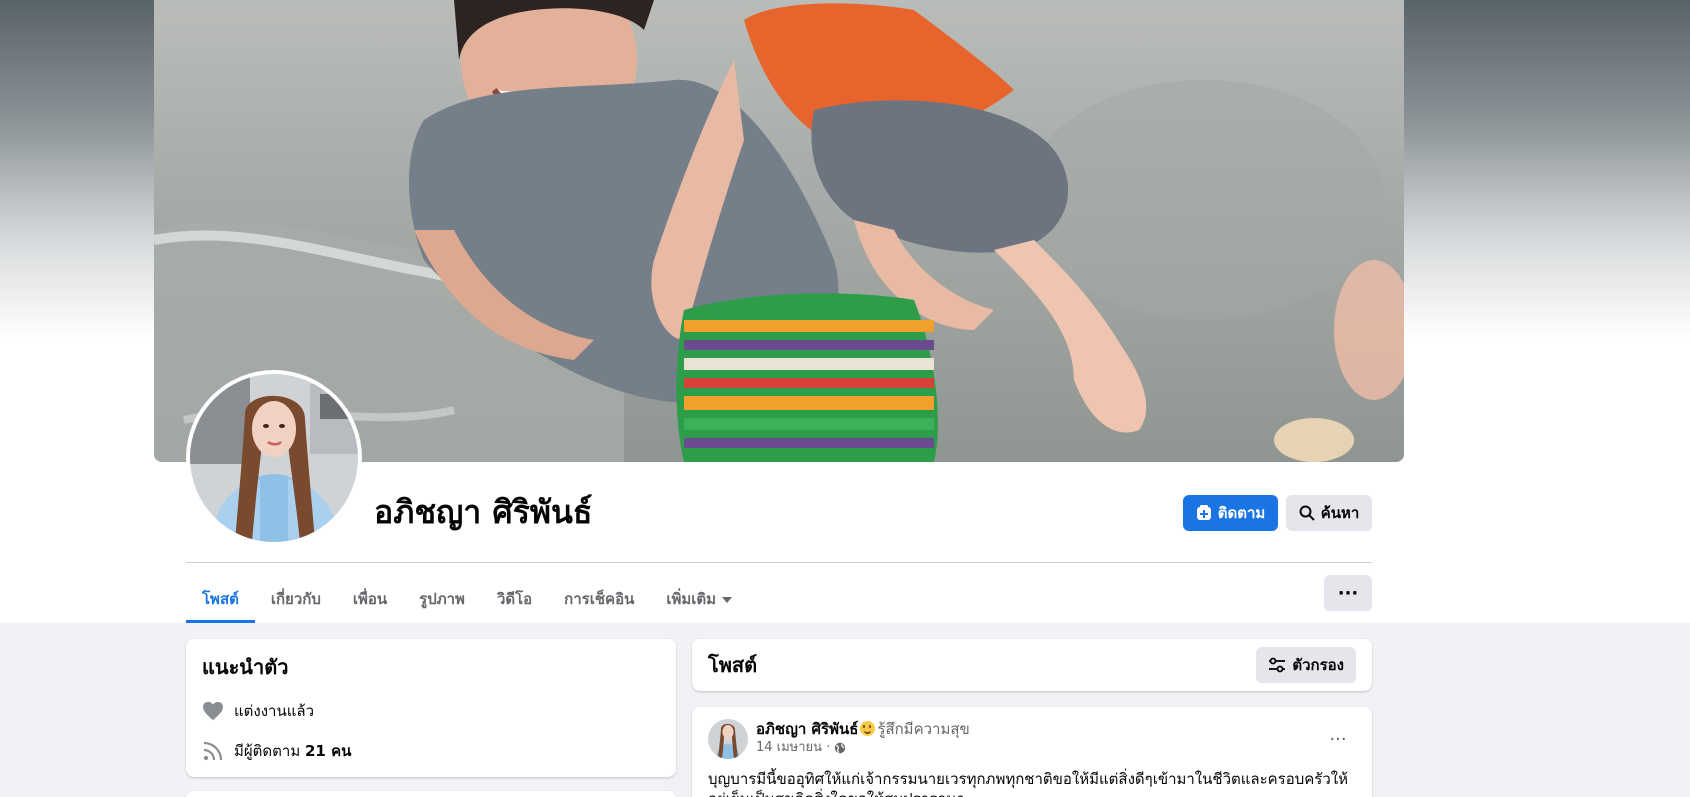  I want to click on relationship-text: แต่งงานแล้ว, so click(274, 711).